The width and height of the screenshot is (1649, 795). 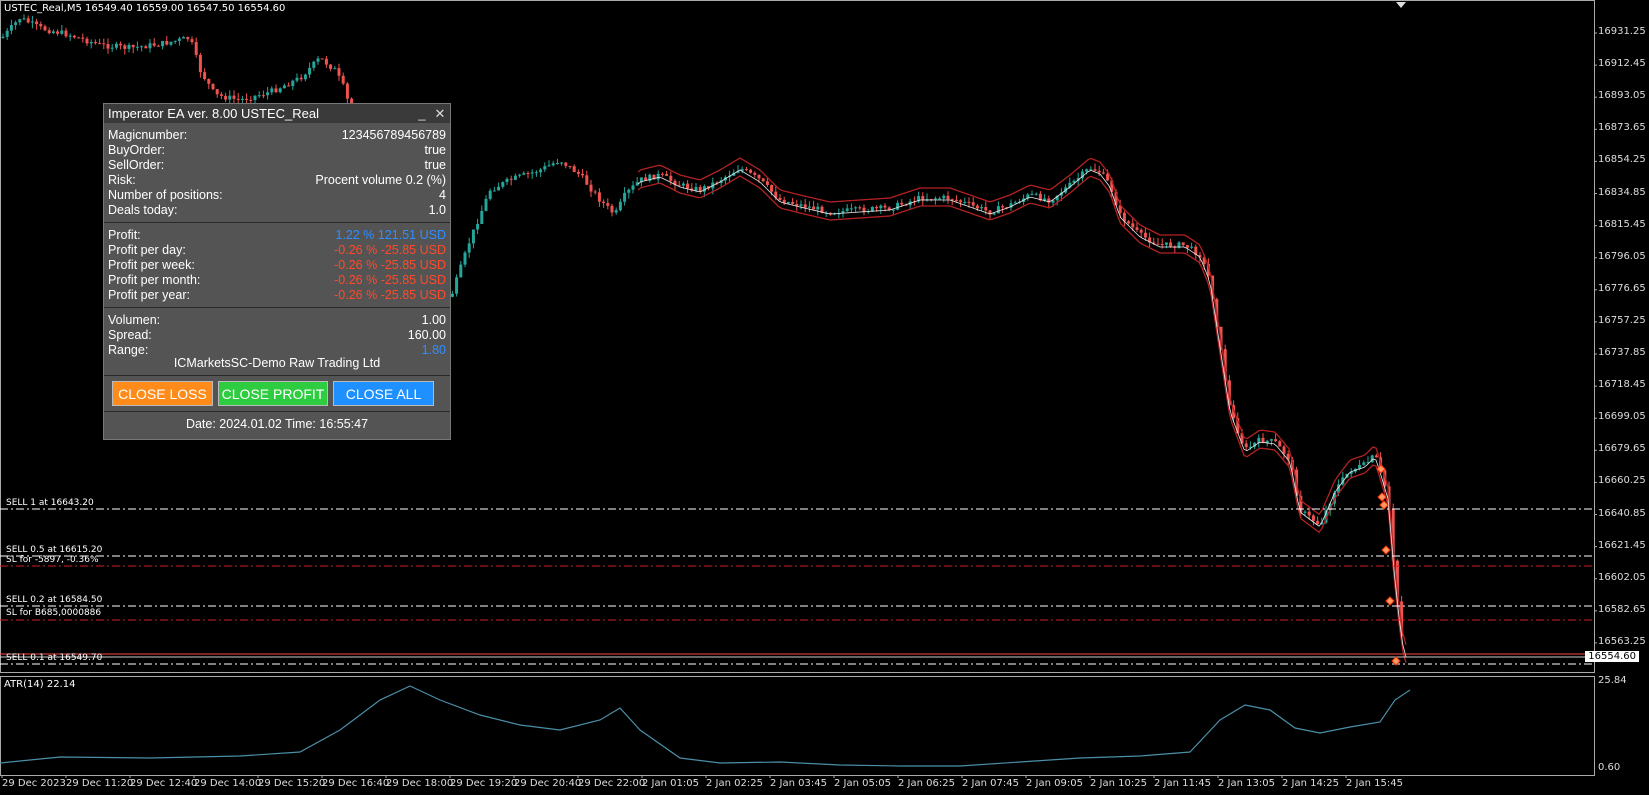 What do you see at coordinates (277, 335) in the screenshot?
I see `market-row: Spread: 160.00` at bounding box center [277, 335].